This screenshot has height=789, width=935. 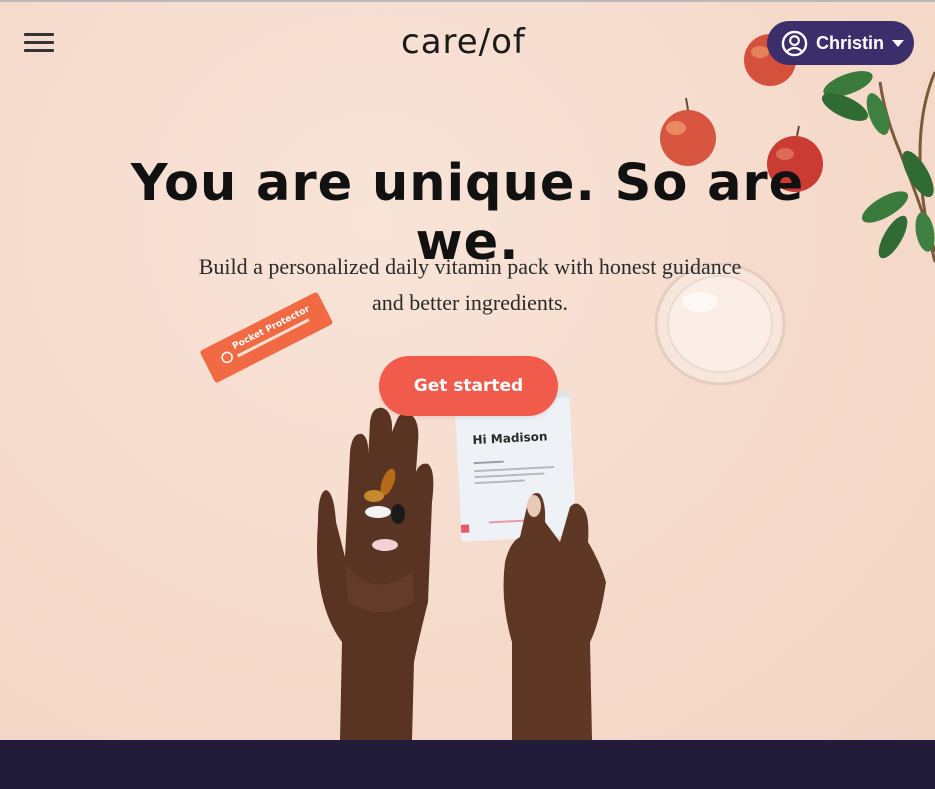 I want to click on user-menu-button: Christin, so click(x=840, y=43).